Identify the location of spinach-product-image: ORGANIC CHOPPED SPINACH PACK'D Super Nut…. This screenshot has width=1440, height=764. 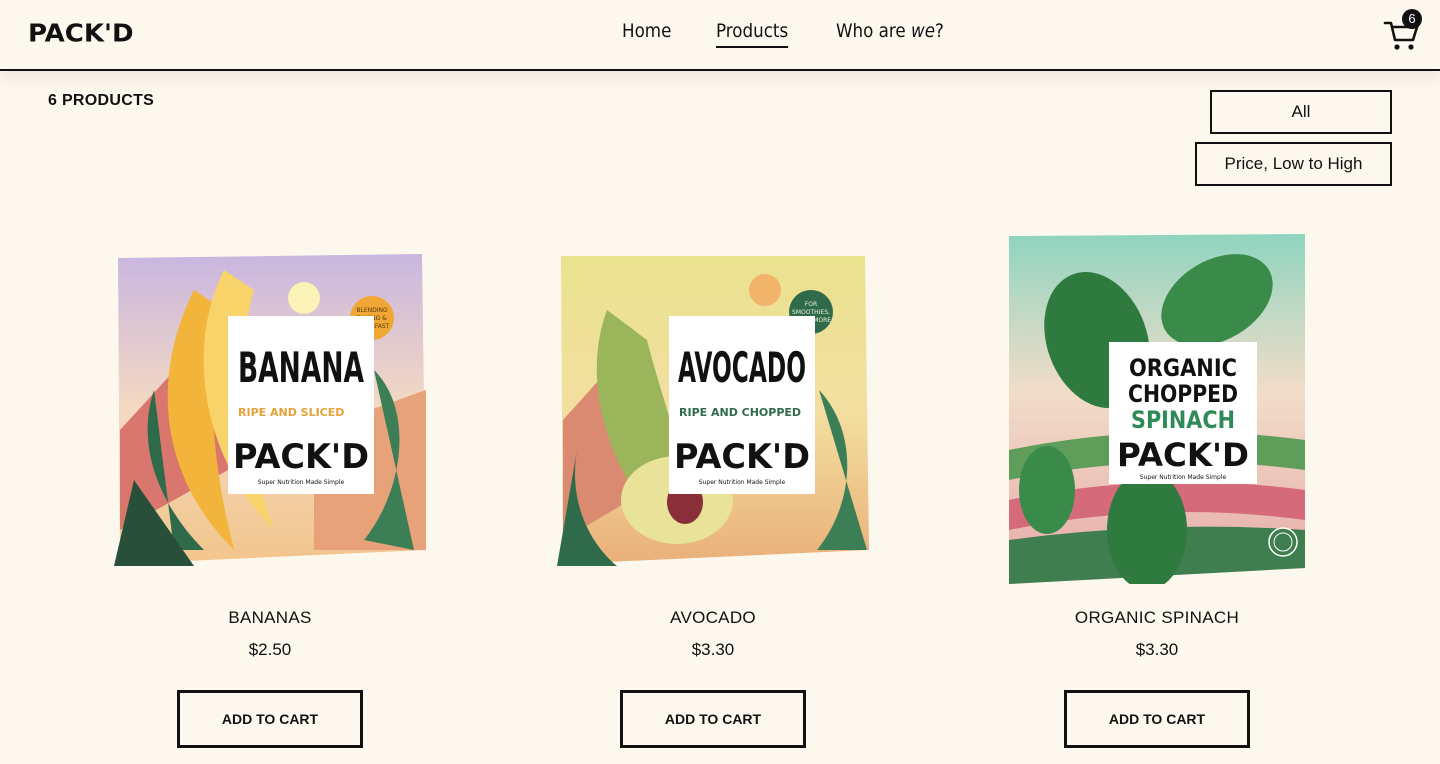
(1157, 407).